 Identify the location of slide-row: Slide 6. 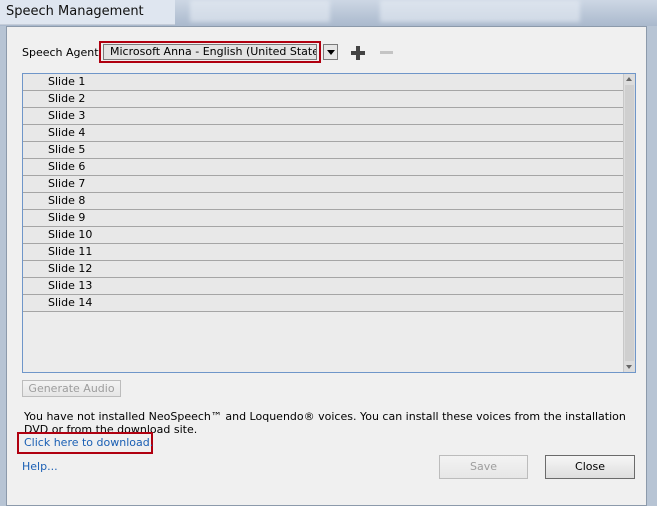
(323, 167).